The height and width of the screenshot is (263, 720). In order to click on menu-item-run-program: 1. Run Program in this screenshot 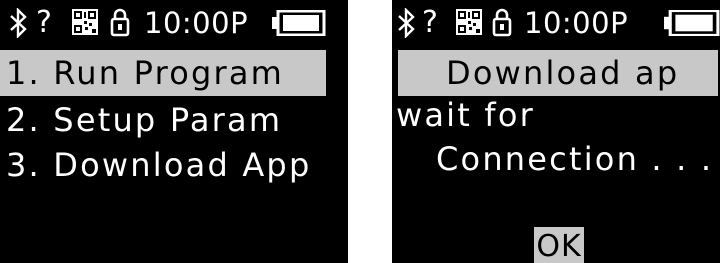, I will do `click(163, 73)`.